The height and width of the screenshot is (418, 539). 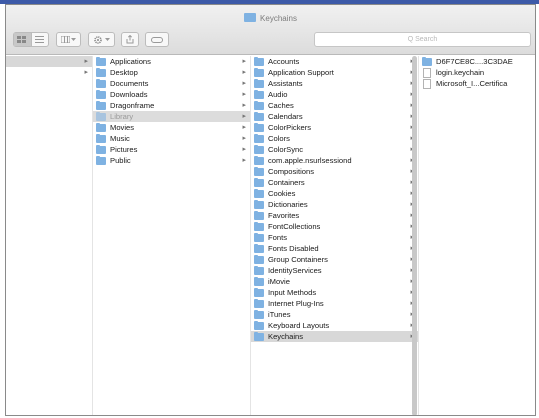 I want to click on library-item: Containers▸, so click(x=334, y=182).